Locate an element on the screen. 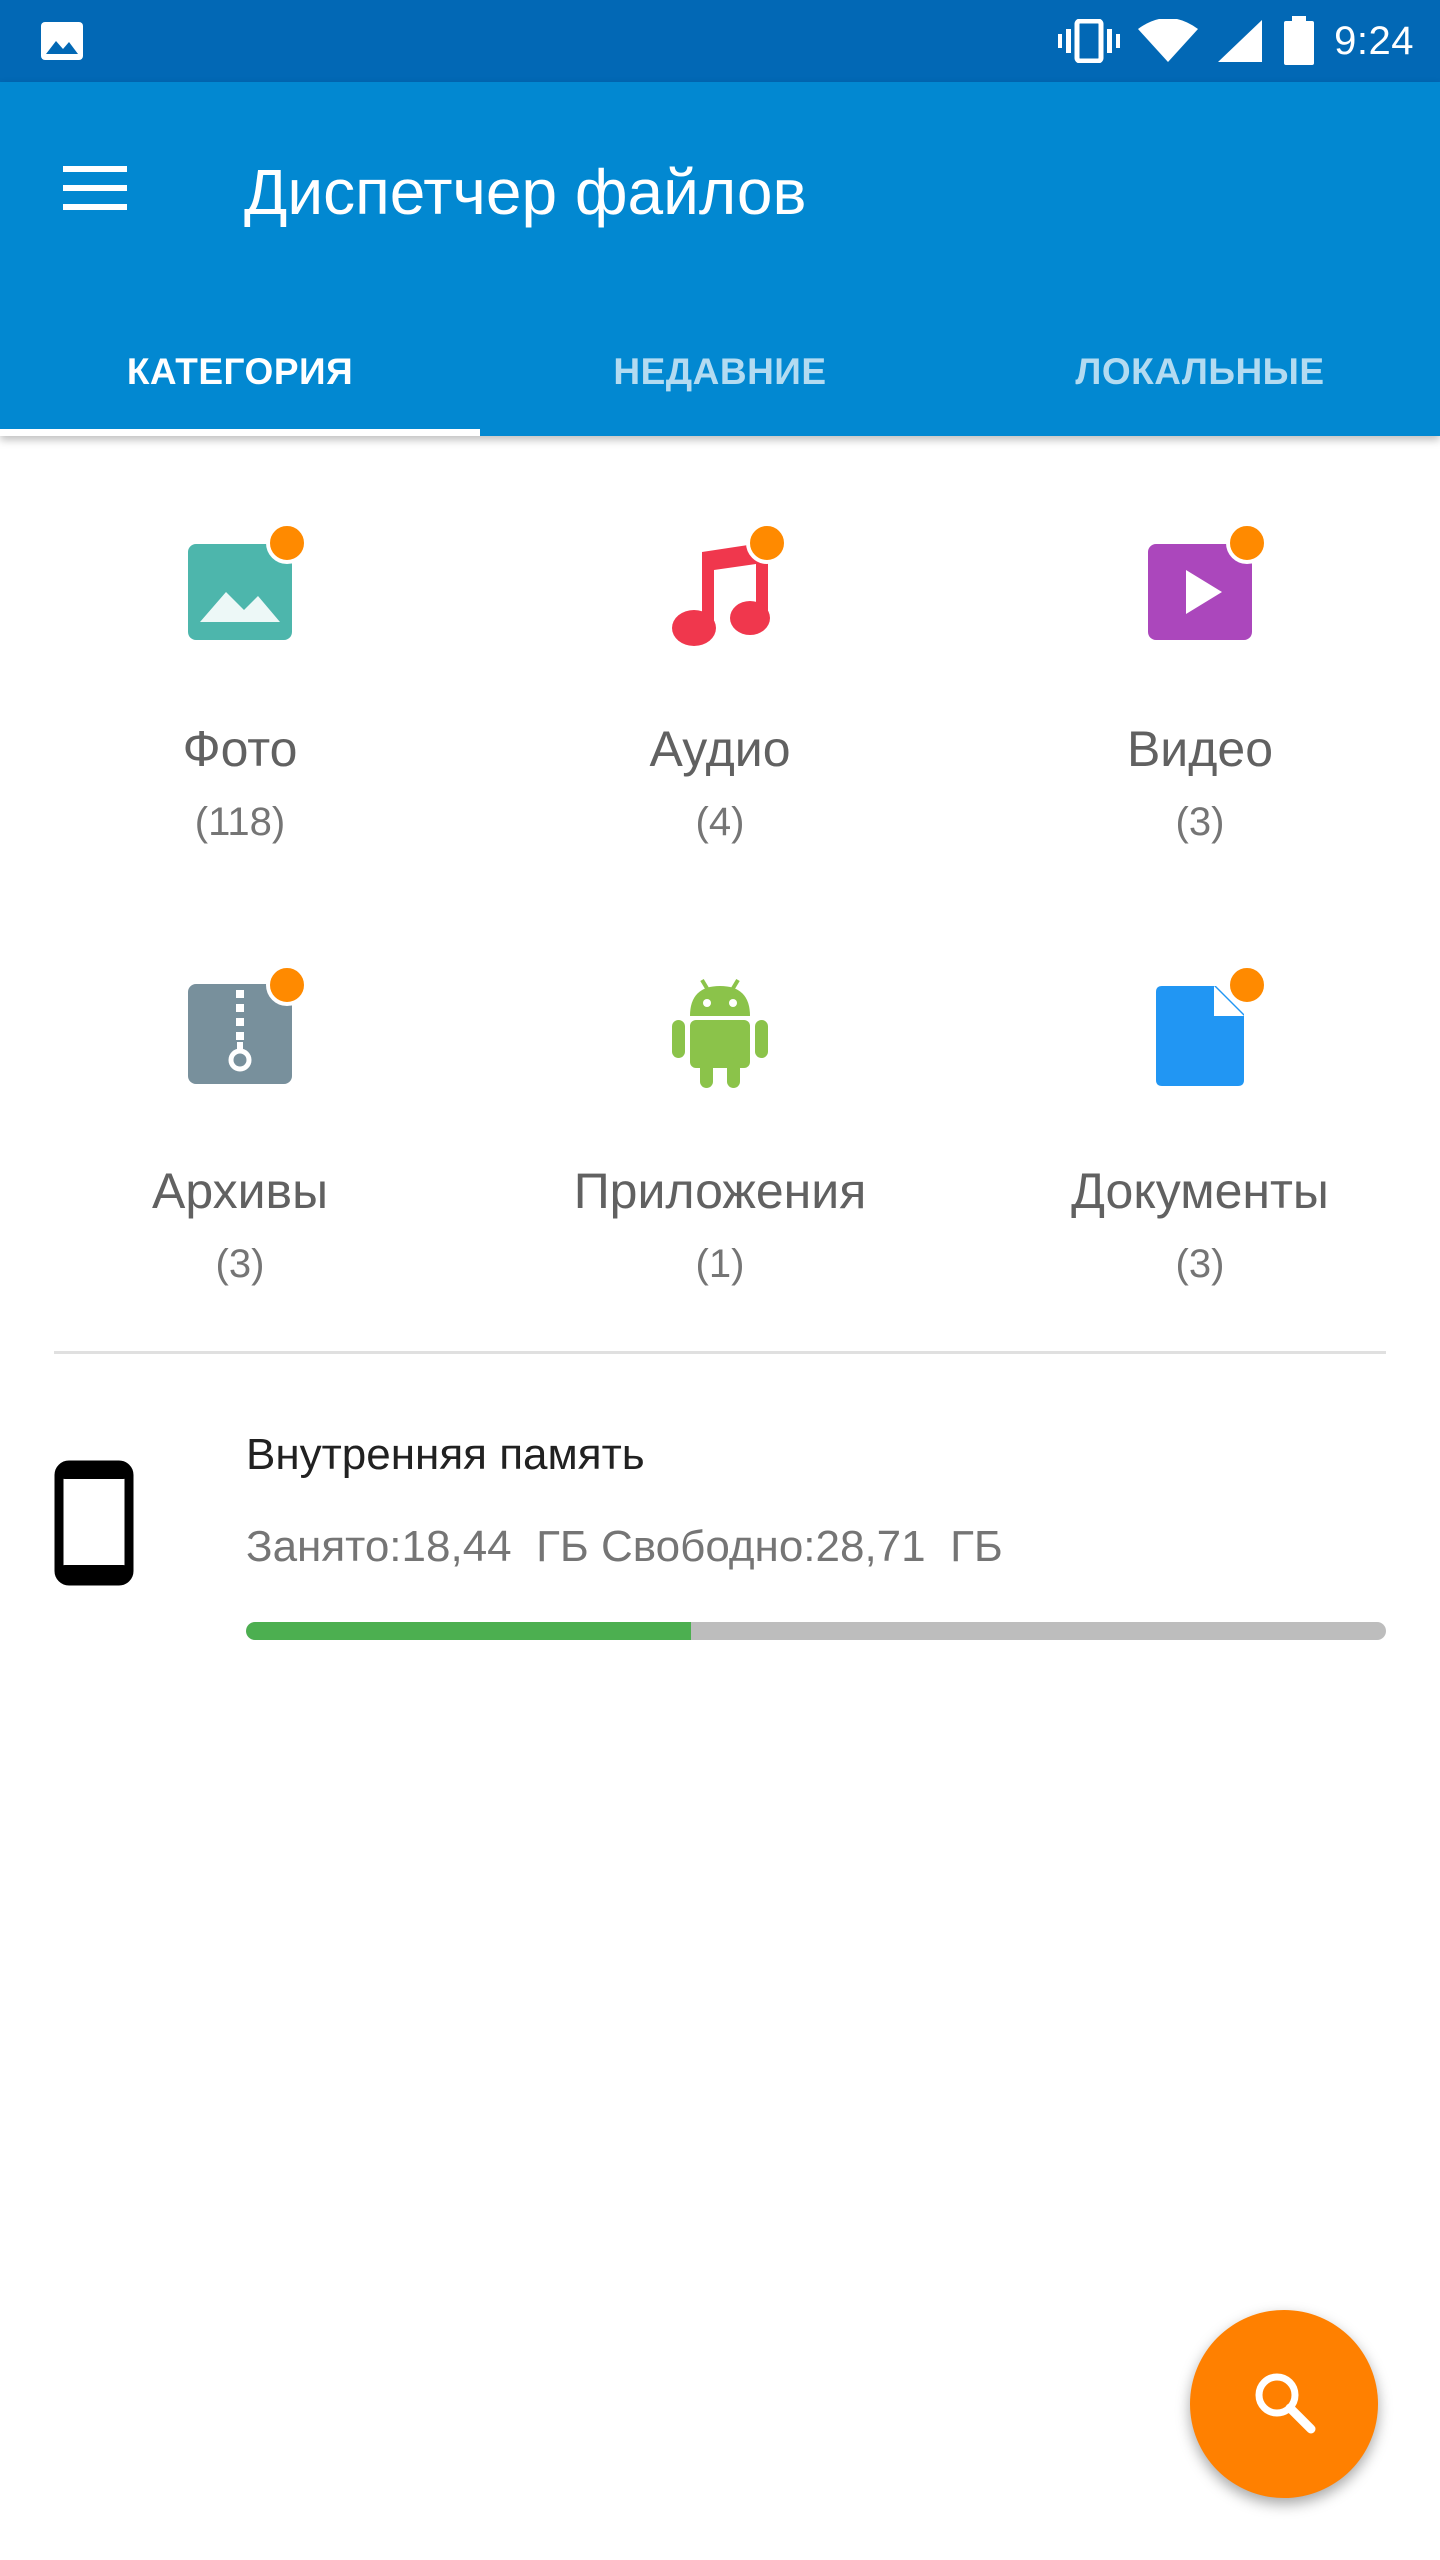 This screenshot has width=1440, height=2560. category-name: Аудио is located at coordinates (720, 749).